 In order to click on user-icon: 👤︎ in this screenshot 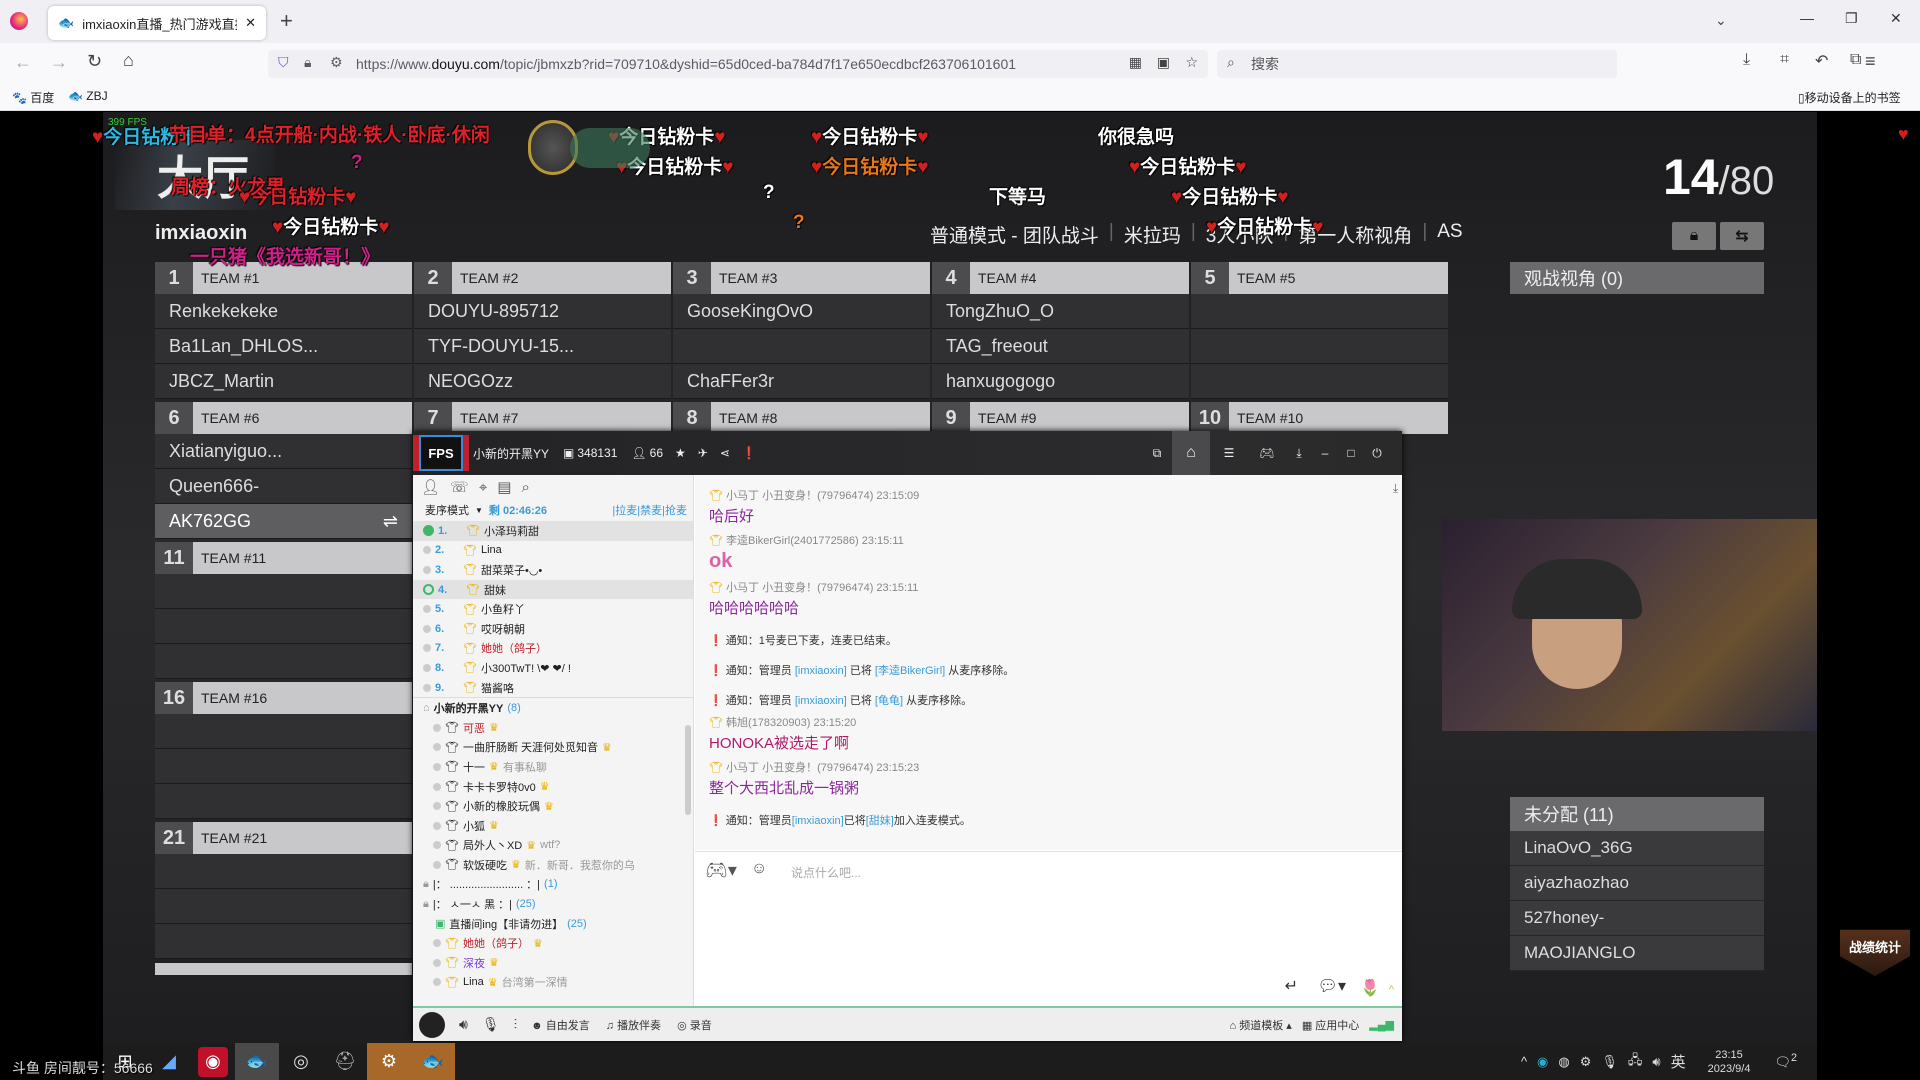, I will do `click(430, 487)`.